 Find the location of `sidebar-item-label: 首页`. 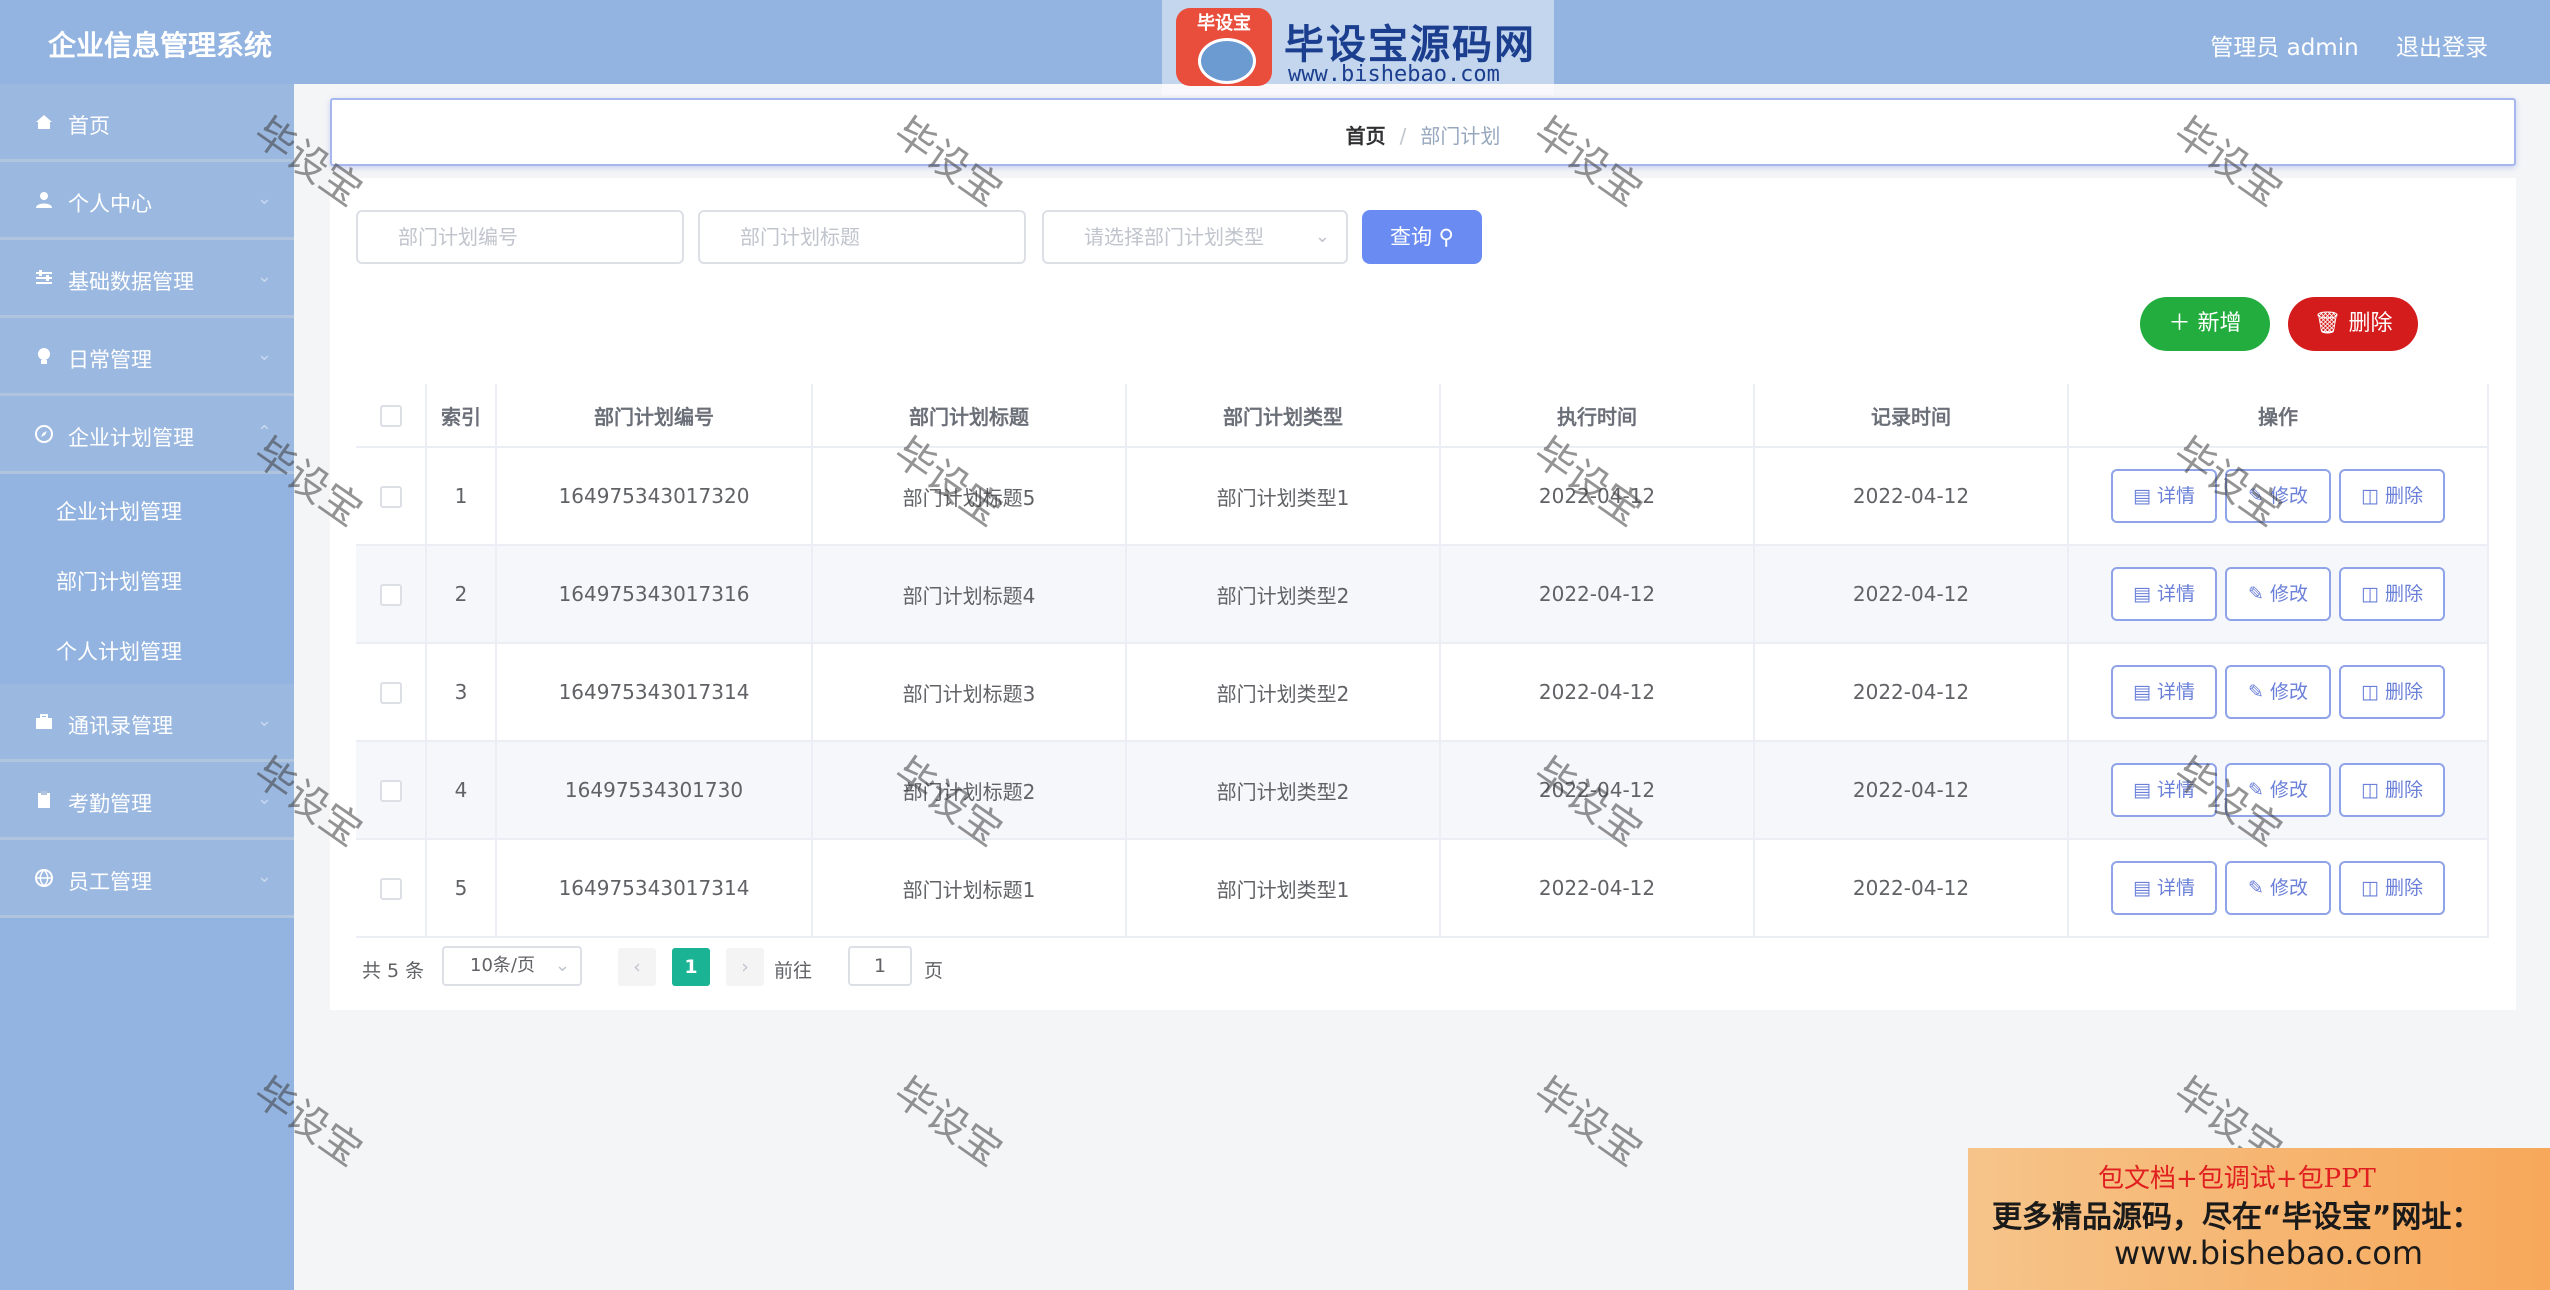

sidebar-item-label: 首页 is located at coordinates (89, 126).